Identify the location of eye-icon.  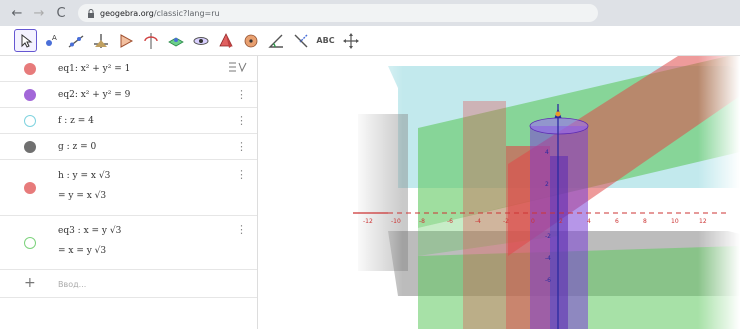
(200, 40).